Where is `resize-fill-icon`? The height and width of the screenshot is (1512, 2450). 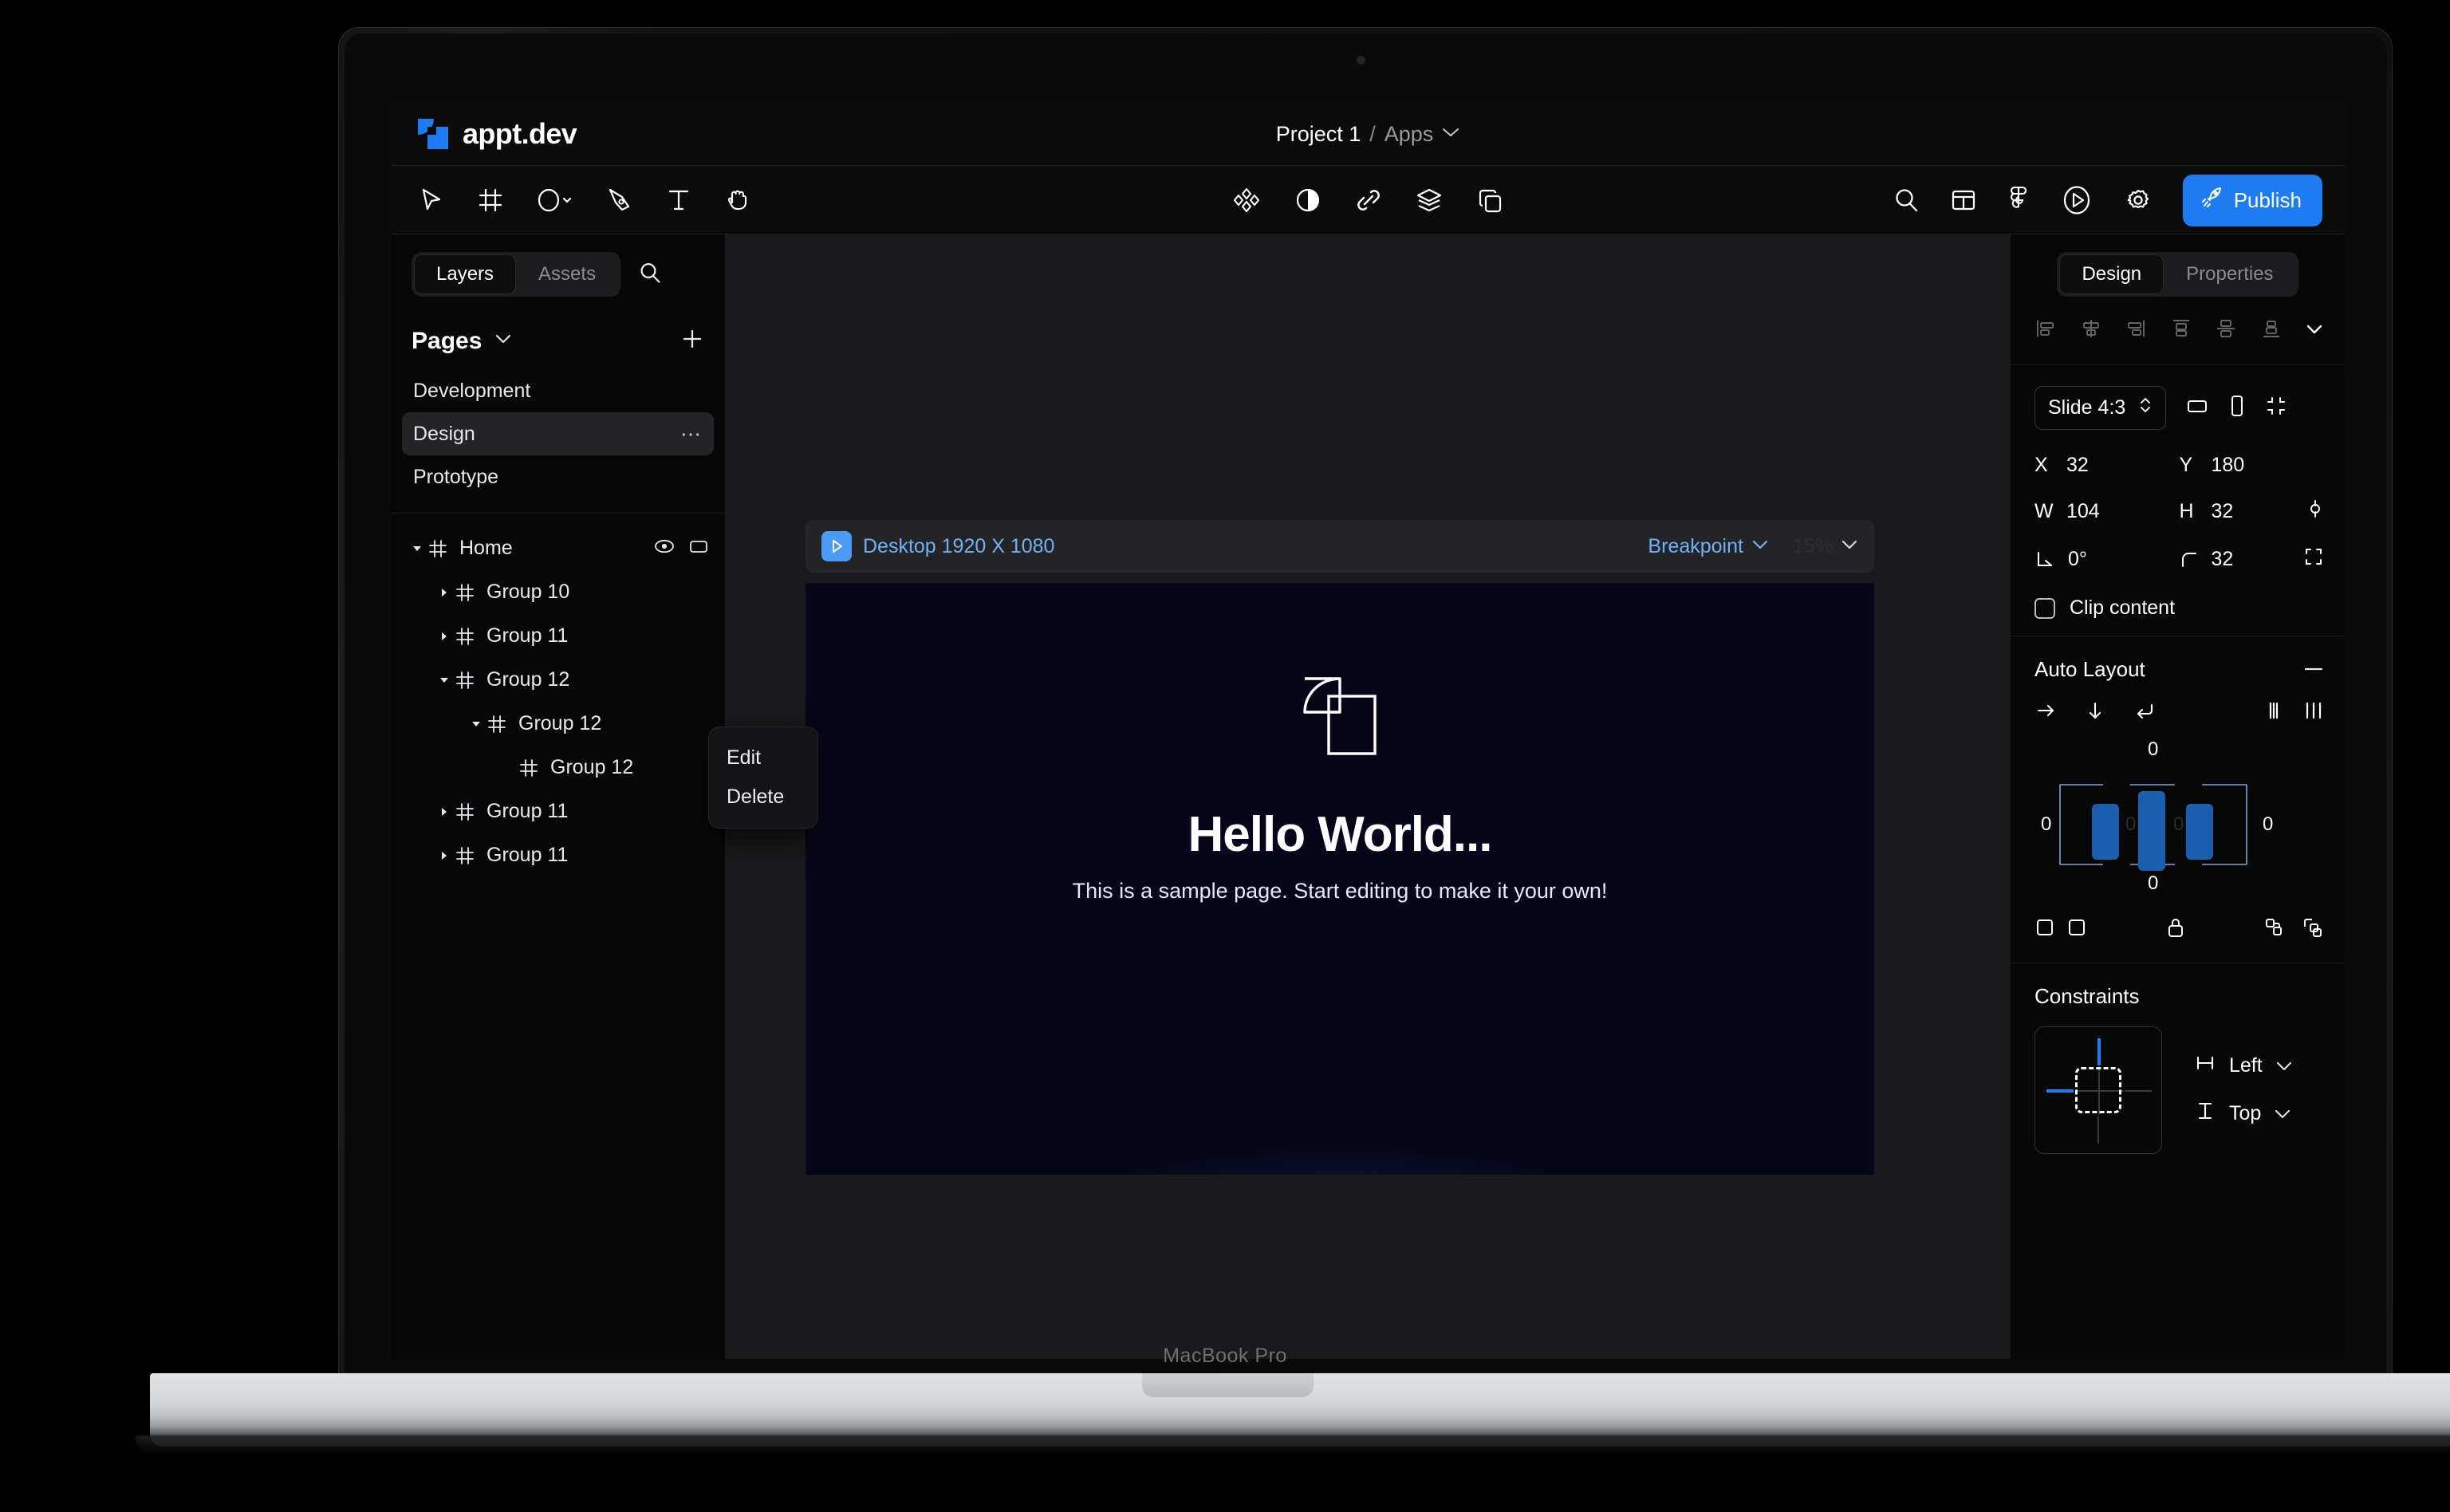 resize-fill-icon is located at coordinates (2076, 929).